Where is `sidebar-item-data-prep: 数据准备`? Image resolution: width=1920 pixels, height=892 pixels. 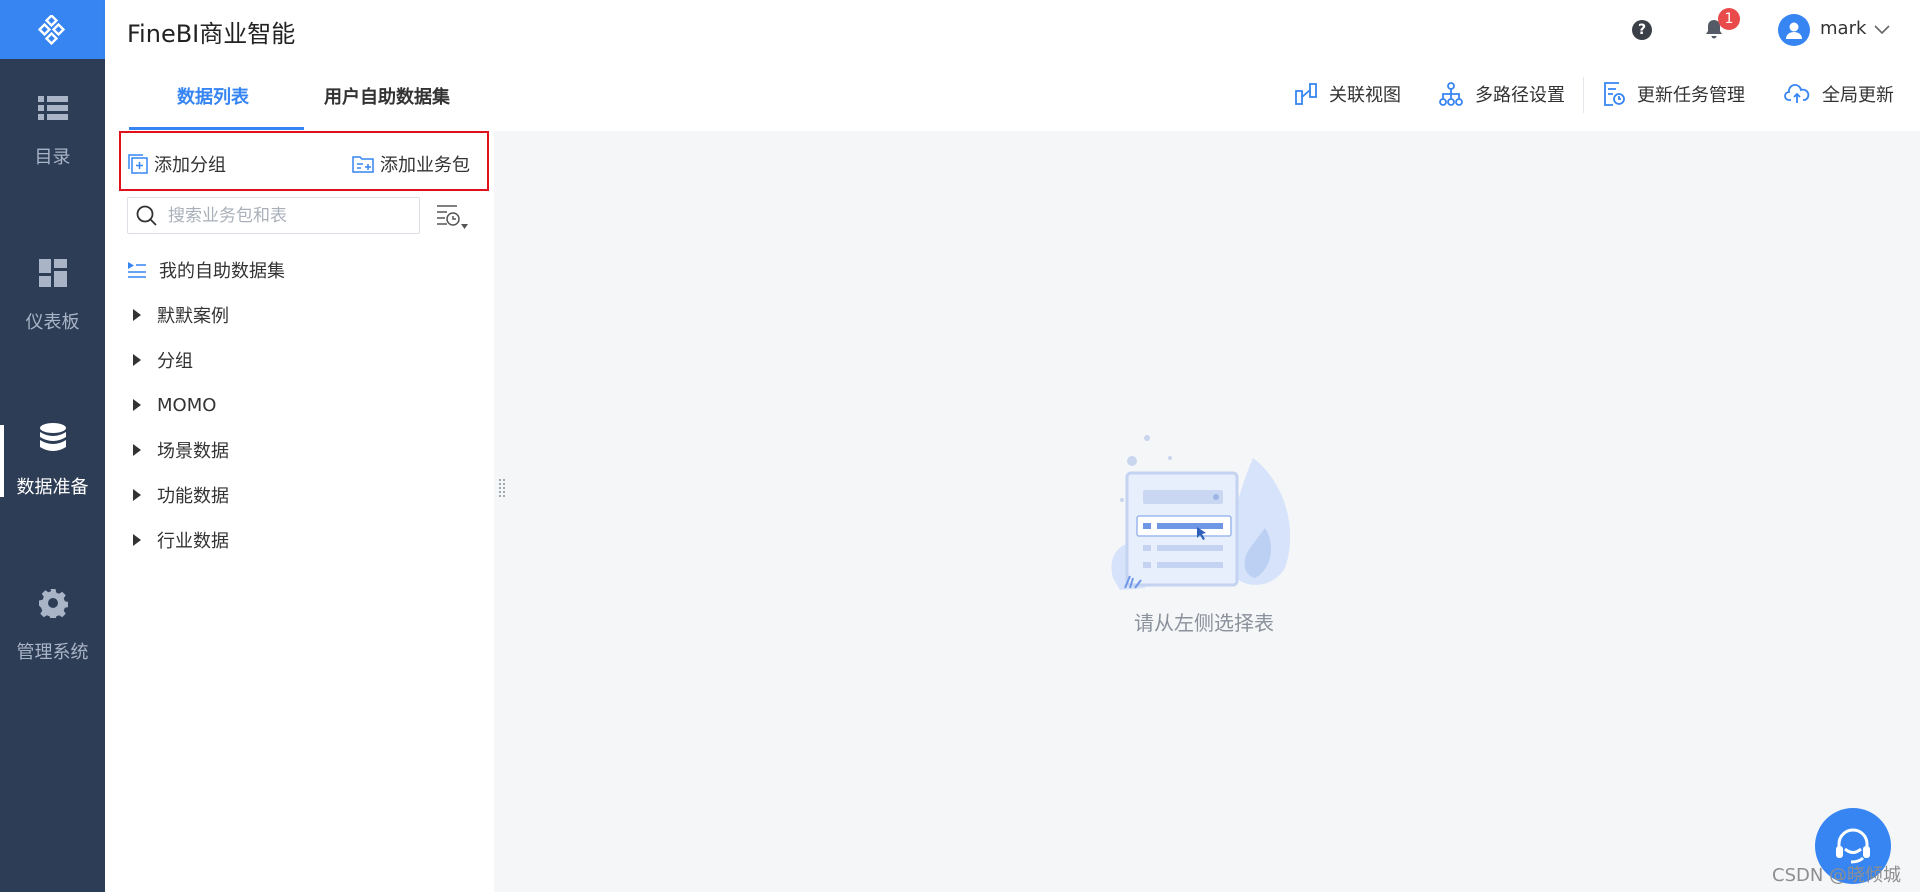 sidebar-item-data-prep: 数据准备 is located at coordinates (52, 460).